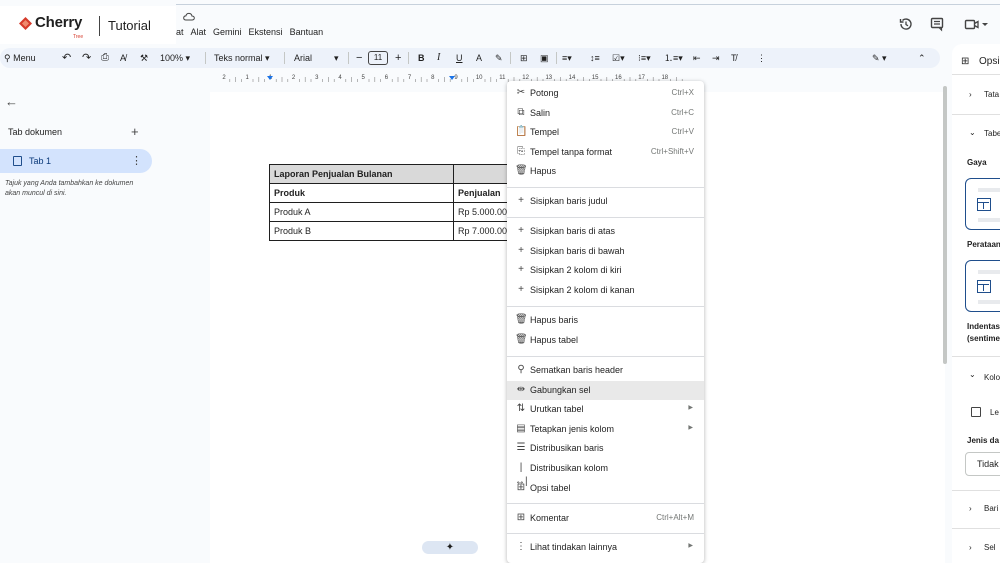 The height and width of the screenshot is (563, 1000). I want to click on menu-format: at, so click(180, 32).